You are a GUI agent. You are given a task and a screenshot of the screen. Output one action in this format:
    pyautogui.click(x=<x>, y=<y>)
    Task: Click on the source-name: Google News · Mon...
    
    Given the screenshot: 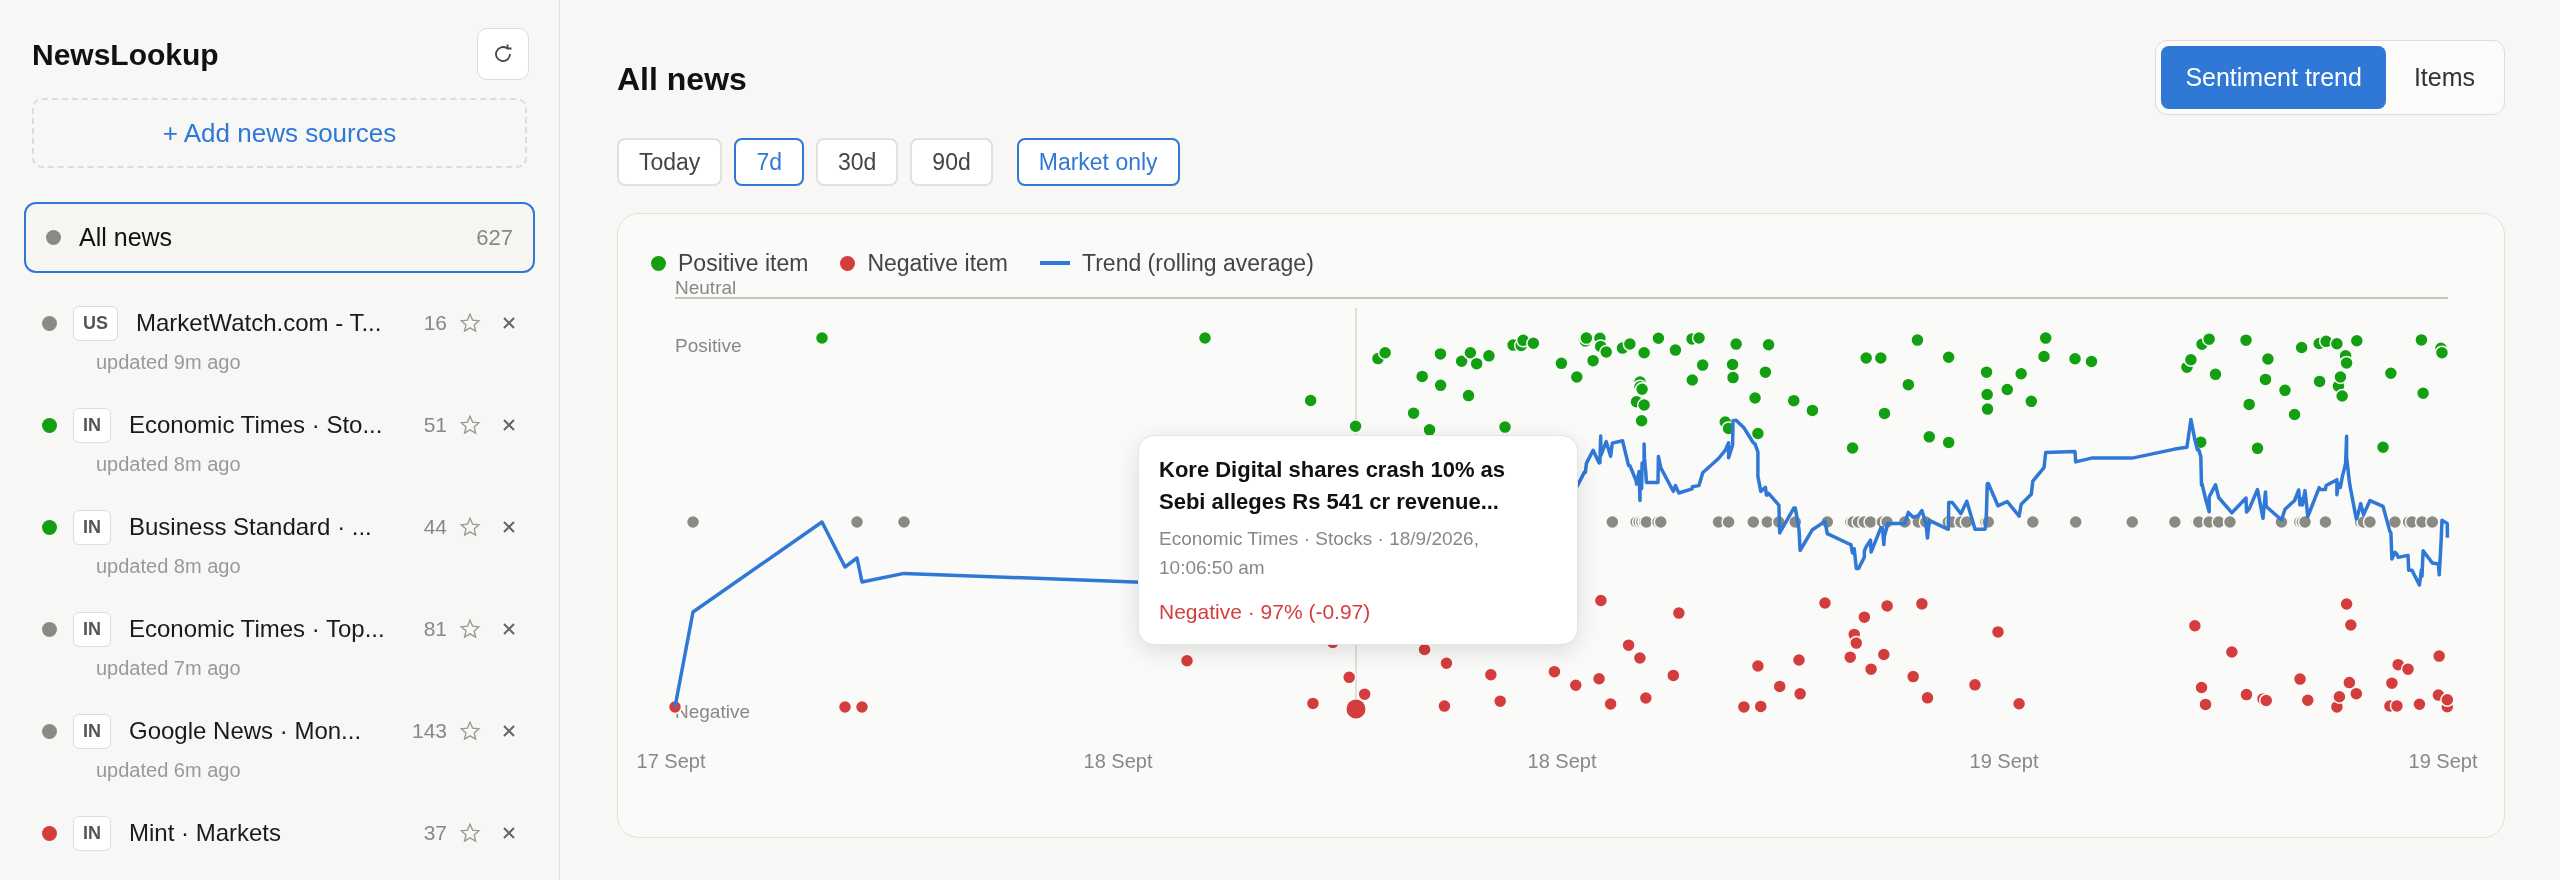 What is the action you would take?
    pyautogui.click(x=270, y=731)
    